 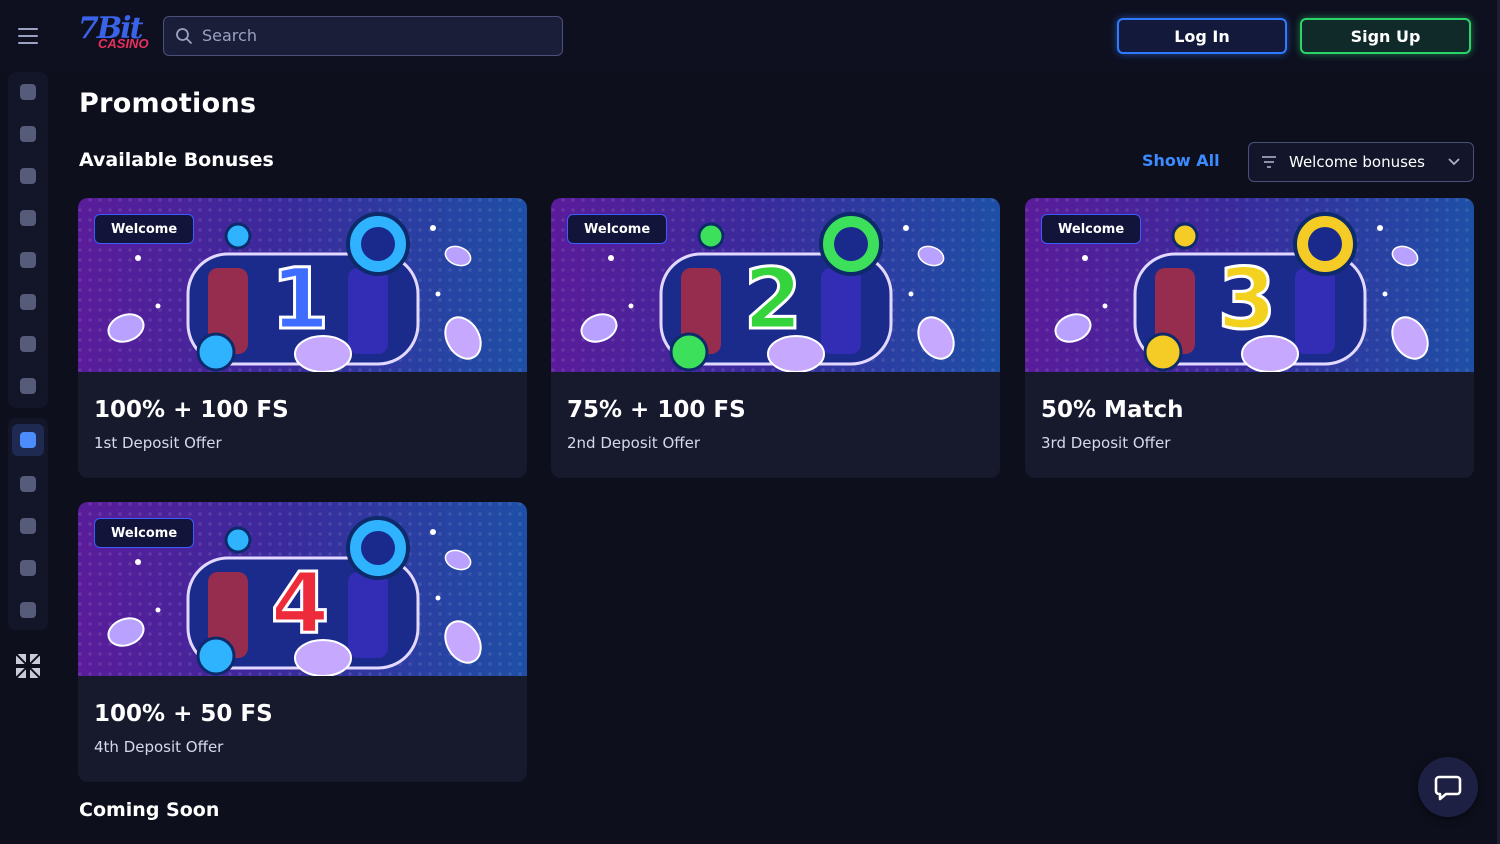 What do you see at coordinates (168, 103) in the screenshot?
I see `page-title: Promotions` at bounding box center [168, 103].